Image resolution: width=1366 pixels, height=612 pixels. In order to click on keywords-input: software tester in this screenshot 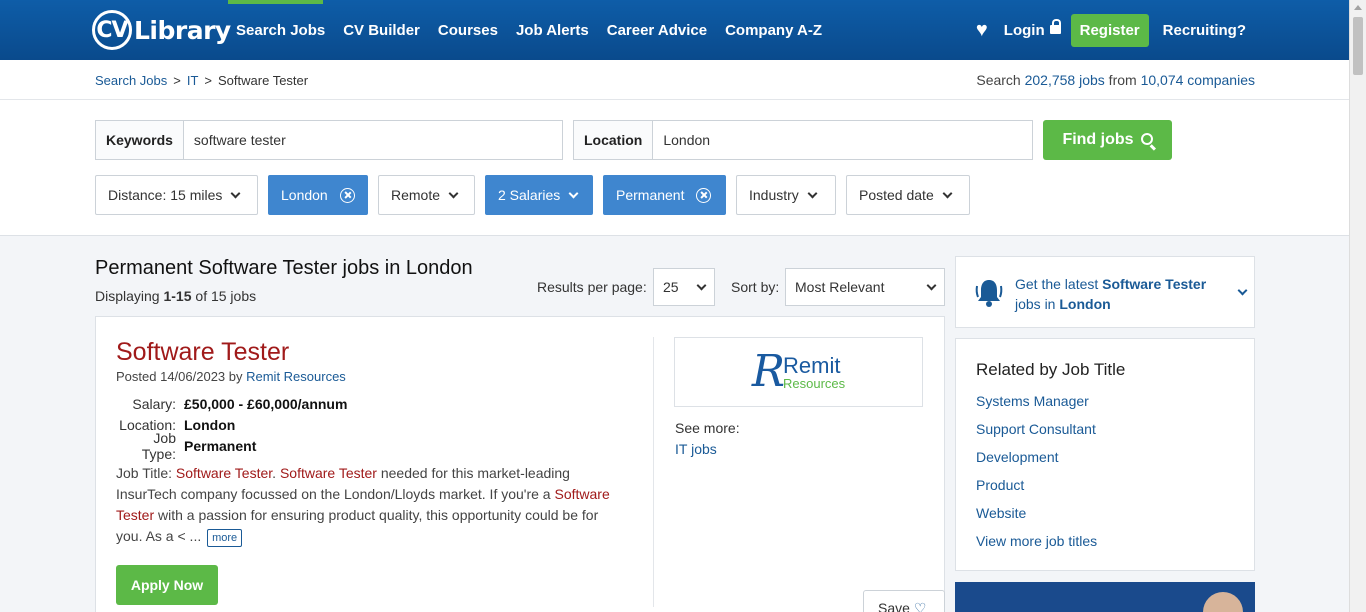, I will do `click(240, 140)`.